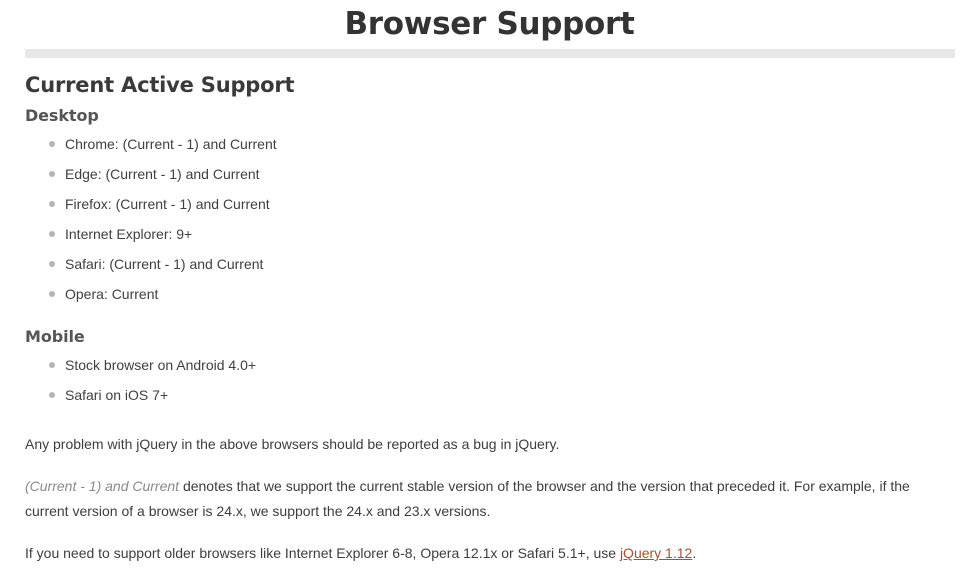 This screenshot has height=578, width=979. I want to click on denotes-emphasis-term: (Current - 1) and Current, so click(102, 486).